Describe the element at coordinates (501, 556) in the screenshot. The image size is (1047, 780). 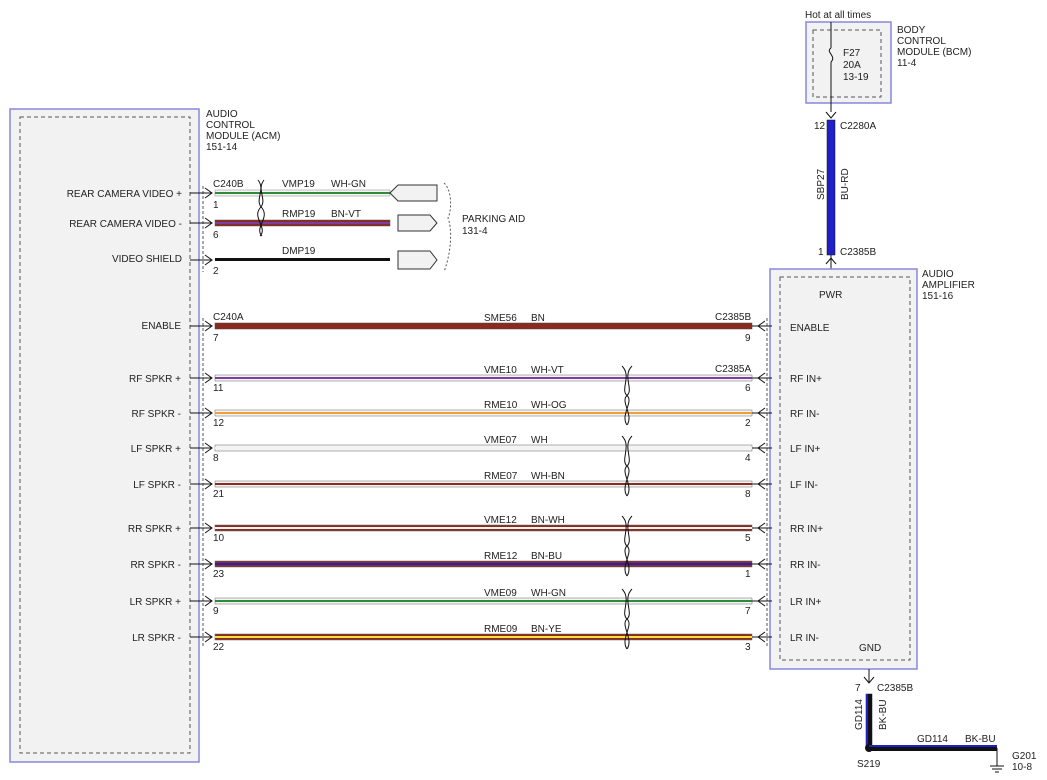
I see `speaker-circuit: RME12` at that location.